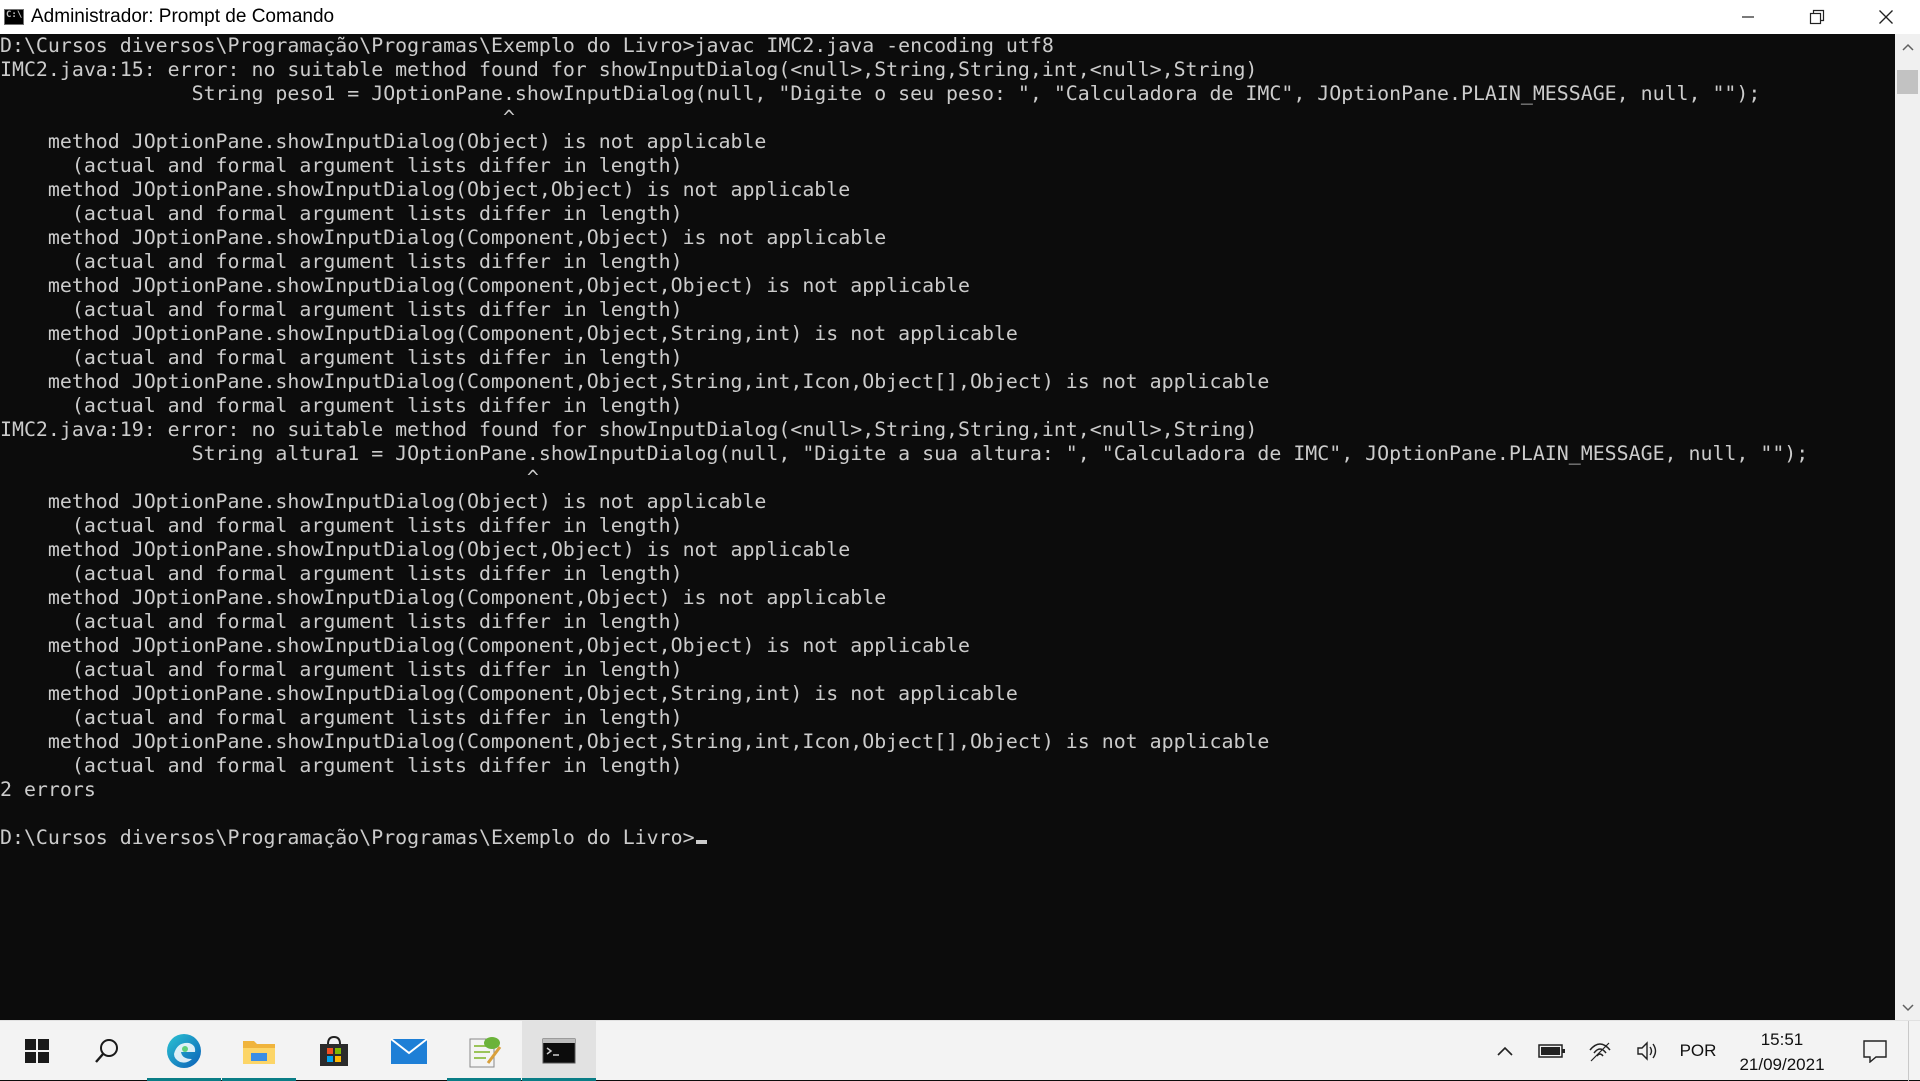 This screenshot has width=1920, height=1081. What do you see at coordinates (14, 17) in the screenshot?
I see `cmd-app-icon: C:\` at bounding box center [14, 17].